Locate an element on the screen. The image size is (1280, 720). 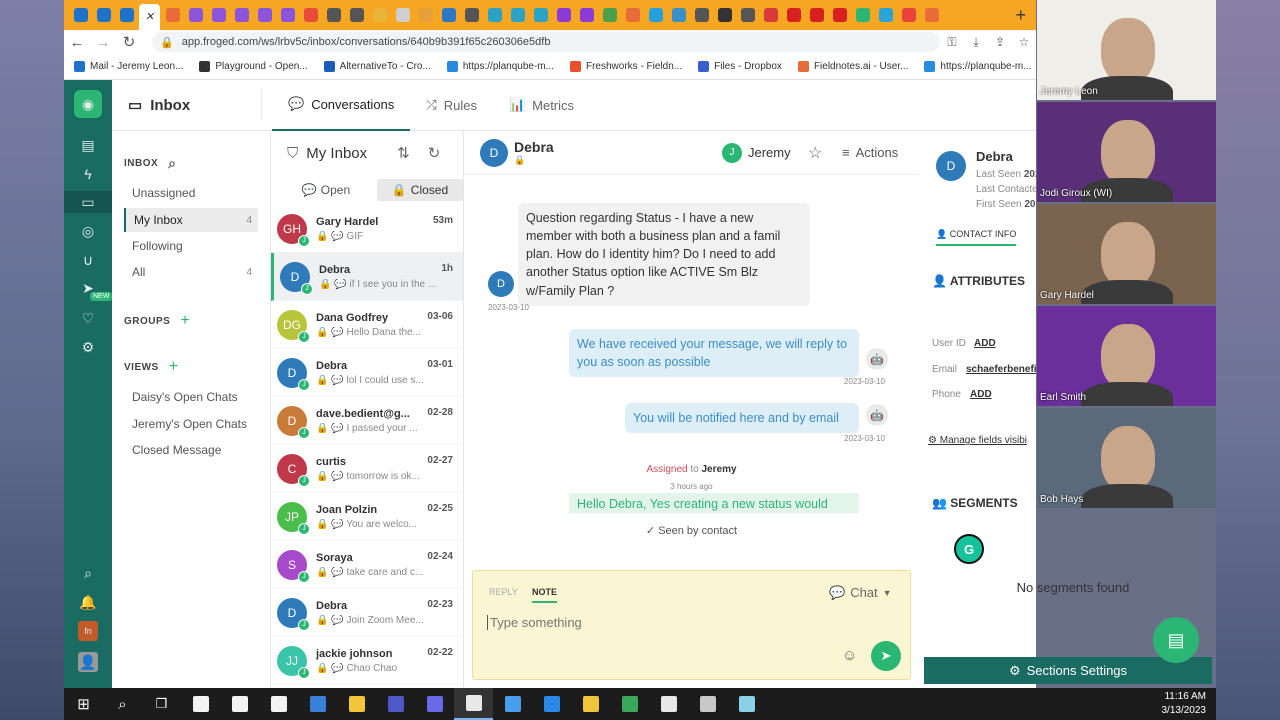
new-tab-icon: + is located at coordinates (1020, 15).